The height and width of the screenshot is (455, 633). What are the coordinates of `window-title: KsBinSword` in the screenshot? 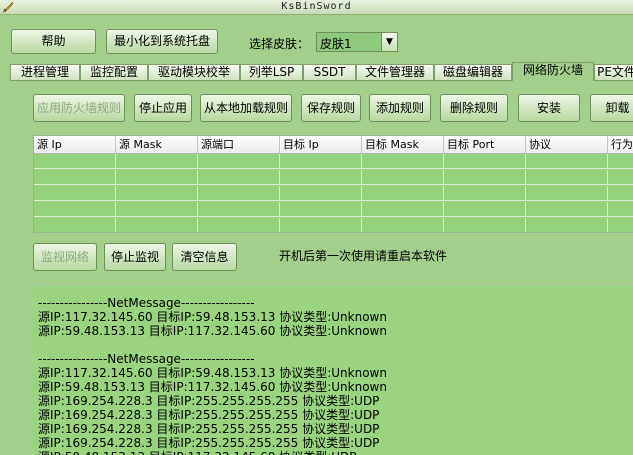 It's located at (316, 6).